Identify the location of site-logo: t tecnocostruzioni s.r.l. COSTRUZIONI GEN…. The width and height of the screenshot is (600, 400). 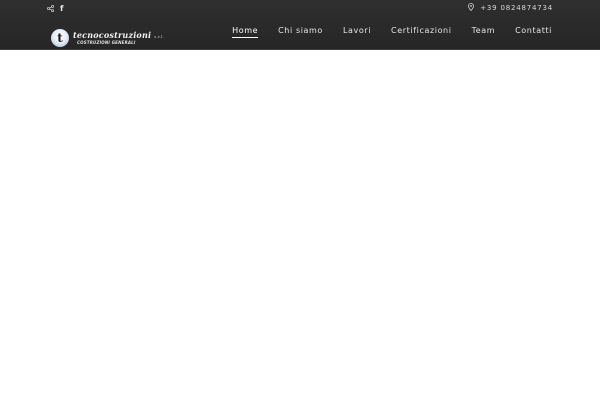
(108, 39).